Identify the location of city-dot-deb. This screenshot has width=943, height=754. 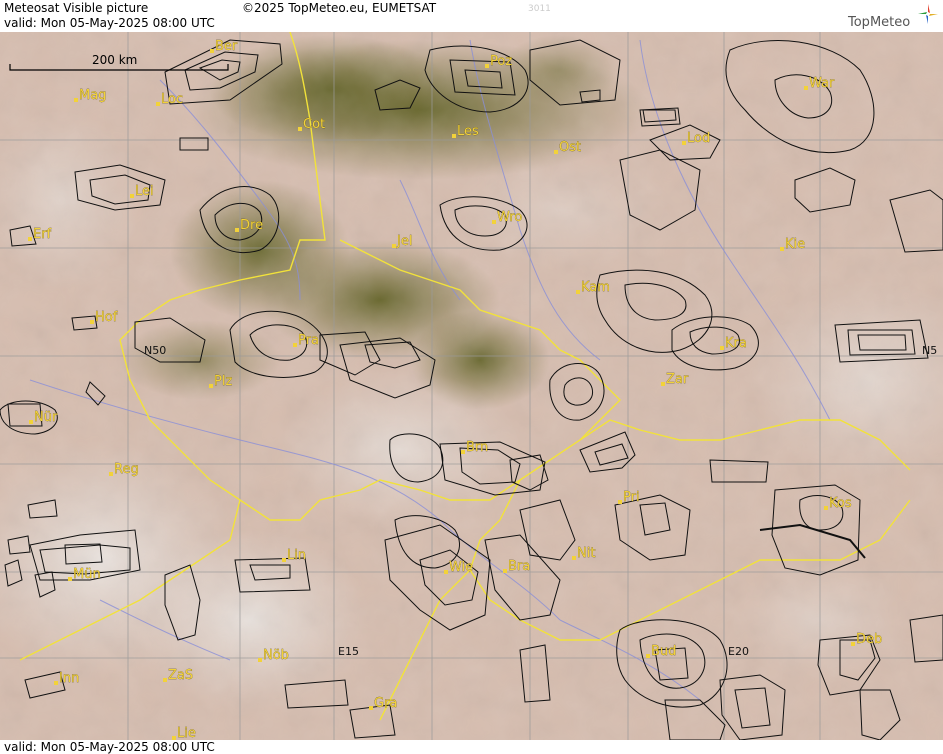
(853, 644).